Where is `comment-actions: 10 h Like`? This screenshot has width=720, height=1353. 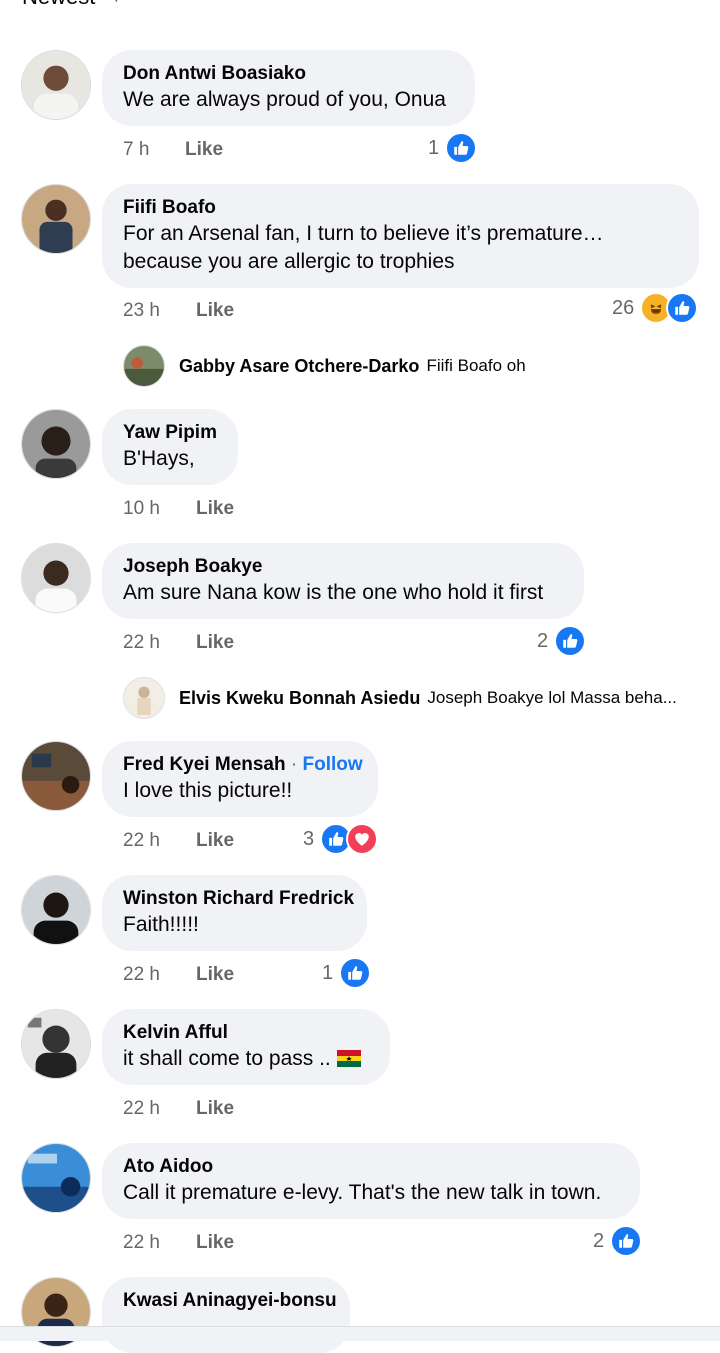 comment-actions: 10 h Like is located at coordinates (178, 509).